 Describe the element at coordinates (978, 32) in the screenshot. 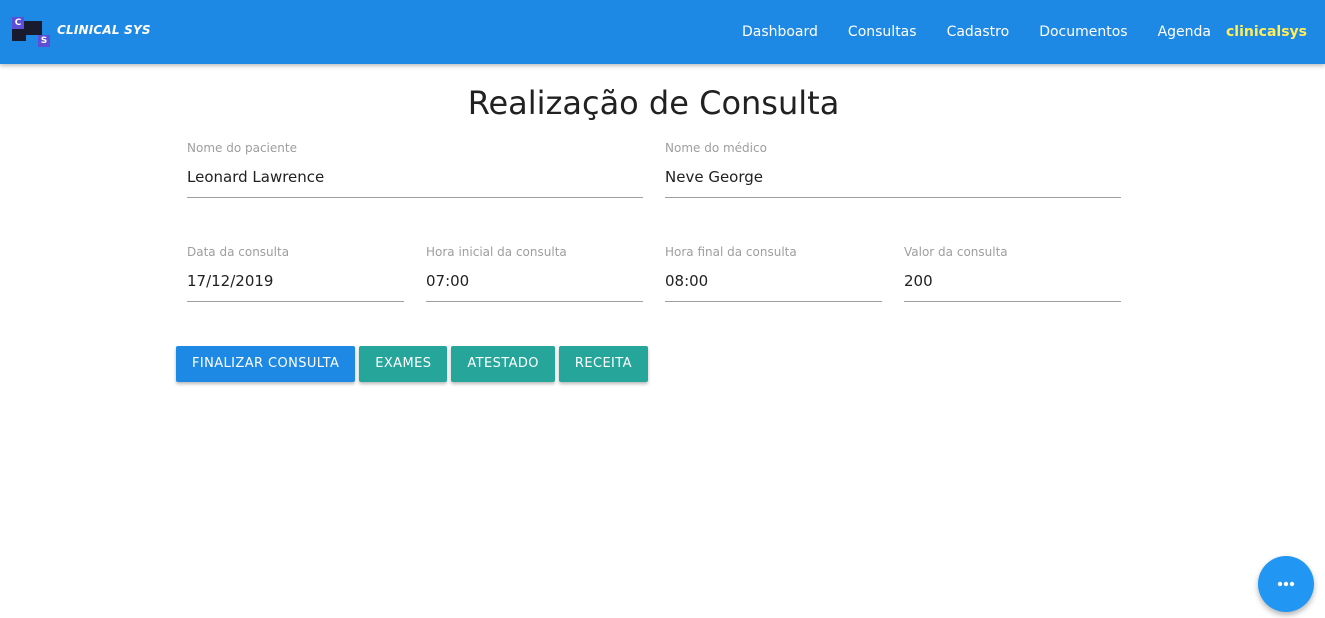

I see `nav-link-cadastro: Cadastro` at that location.